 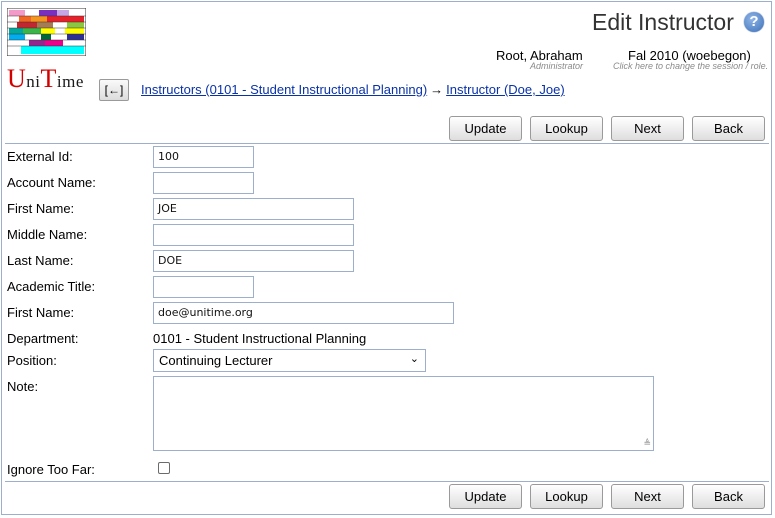 I want to click on last-name-label: Last Name:, so click(x=40, y=260).